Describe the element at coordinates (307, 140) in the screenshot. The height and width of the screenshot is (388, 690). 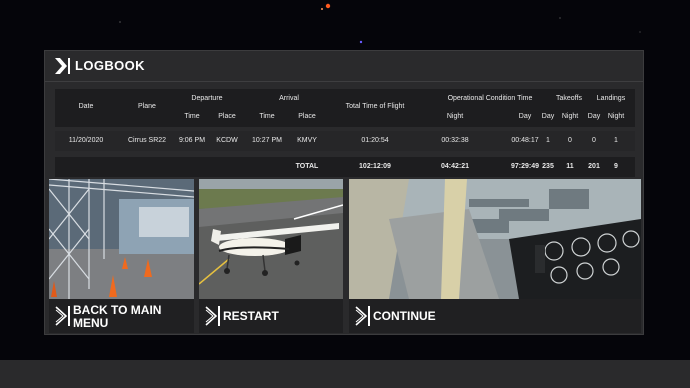
I see `row-arr-place: KMVY` at that location.